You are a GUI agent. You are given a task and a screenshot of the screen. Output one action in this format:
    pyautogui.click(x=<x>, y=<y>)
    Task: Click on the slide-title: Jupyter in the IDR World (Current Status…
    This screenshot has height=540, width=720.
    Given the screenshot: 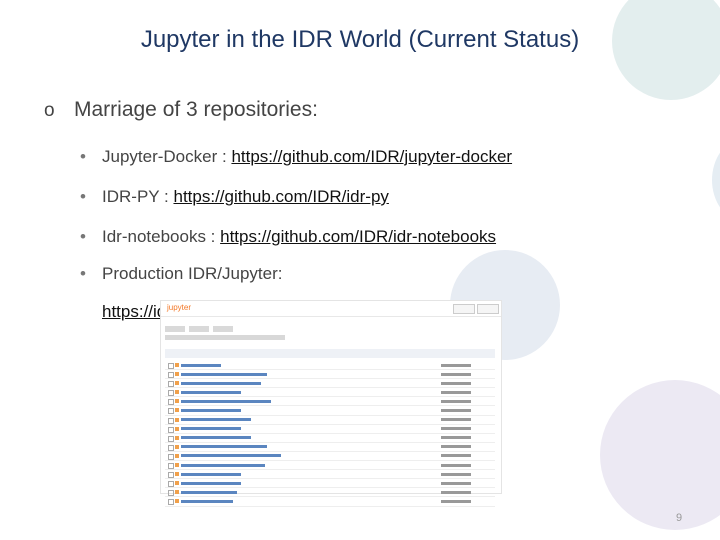 What is the action you would take?
    pyautogui.click(x=360, y=39)
    